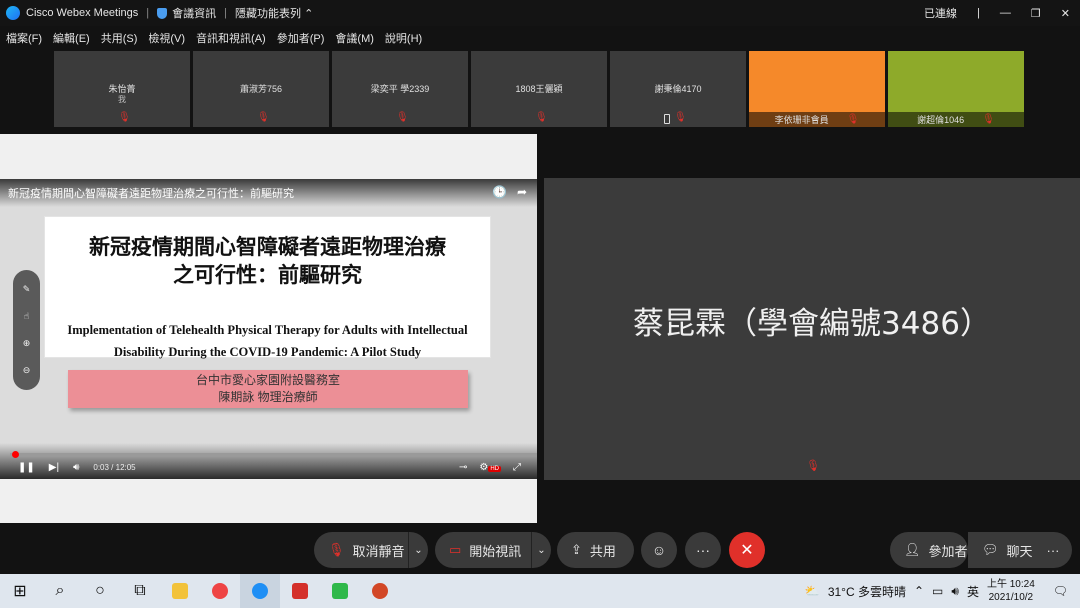  What do you see at coordinates (1060, 591) in the screenshot?
I see `notification-icon: 🗨︎` at bounding box center [1060, 591].